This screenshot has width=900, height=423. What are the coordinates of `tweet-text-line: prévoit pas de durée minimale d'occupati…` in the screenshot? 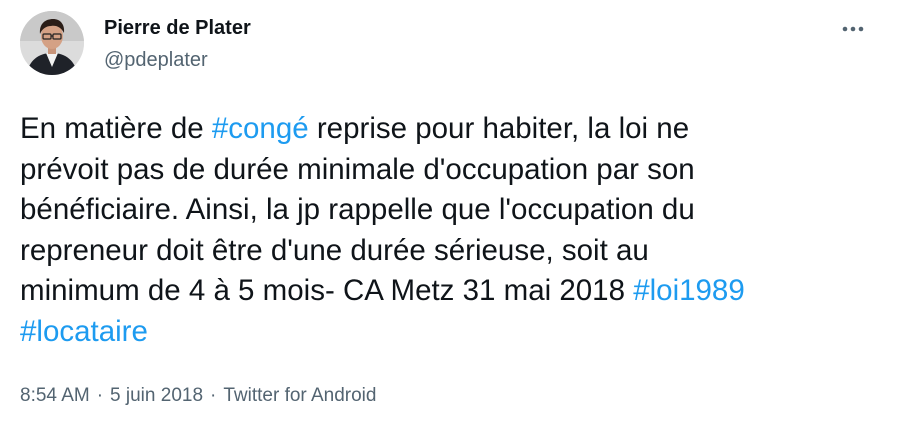 It's located at (455, 170).